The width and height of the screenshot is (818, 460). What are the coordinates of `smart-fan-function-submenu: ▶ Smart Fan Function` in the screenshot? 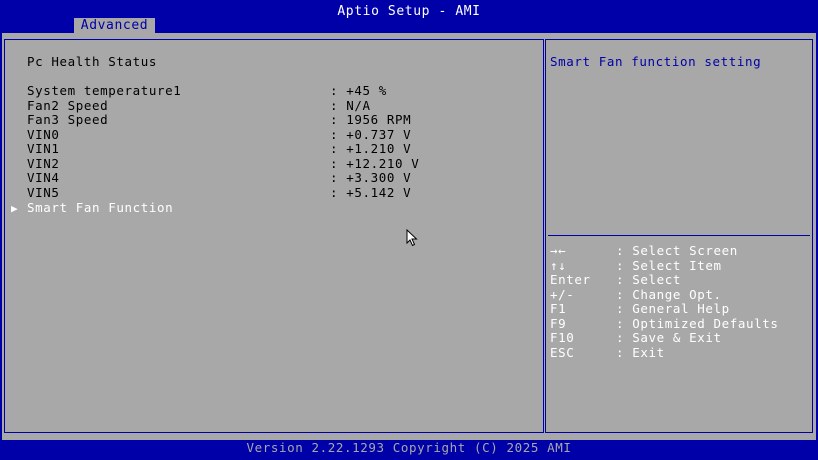 It's located at (92, 207).